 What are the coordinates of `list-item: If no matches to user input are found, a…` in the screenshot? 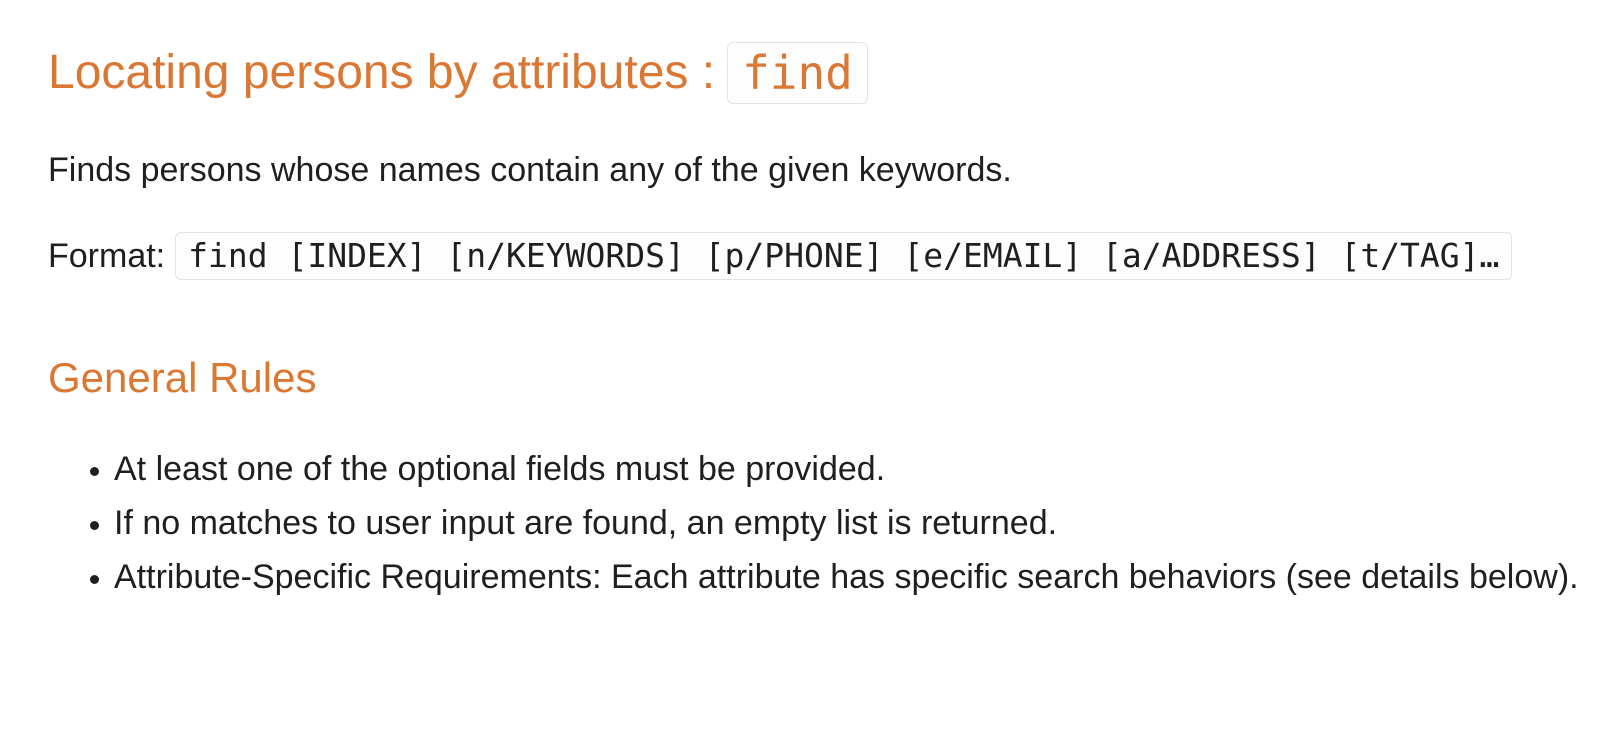 It's located at (851, 523).